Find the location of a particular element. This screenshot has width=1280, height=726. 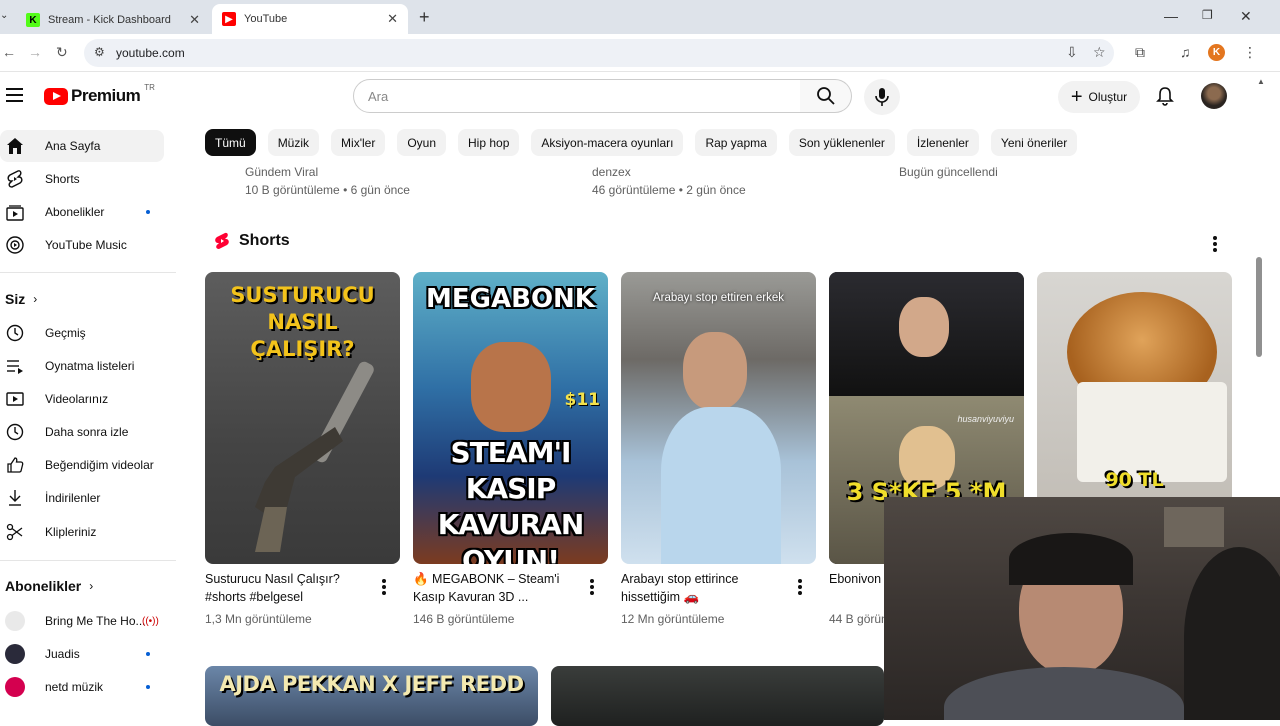

sidebar-item-your-videos: Videolarınız is located at coordinates (82, 399).